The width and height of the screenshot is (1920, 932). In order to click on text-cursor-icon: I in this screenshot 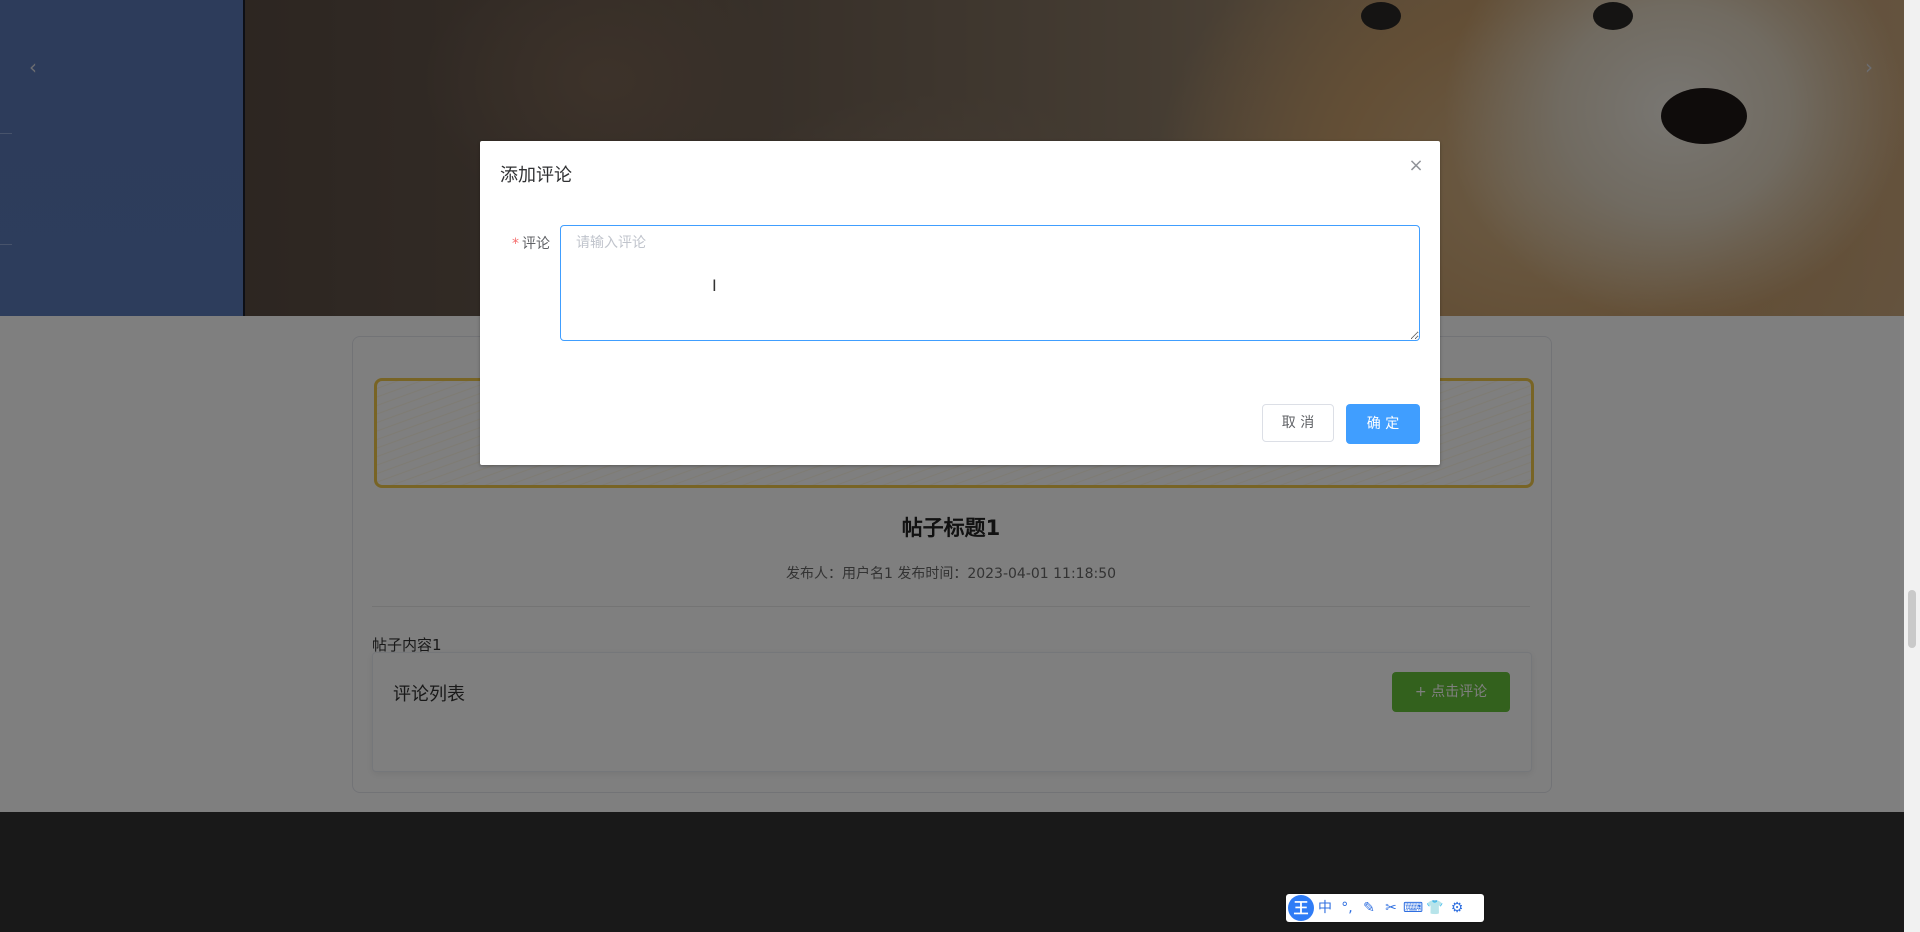, I will do `click(714, 285)`.